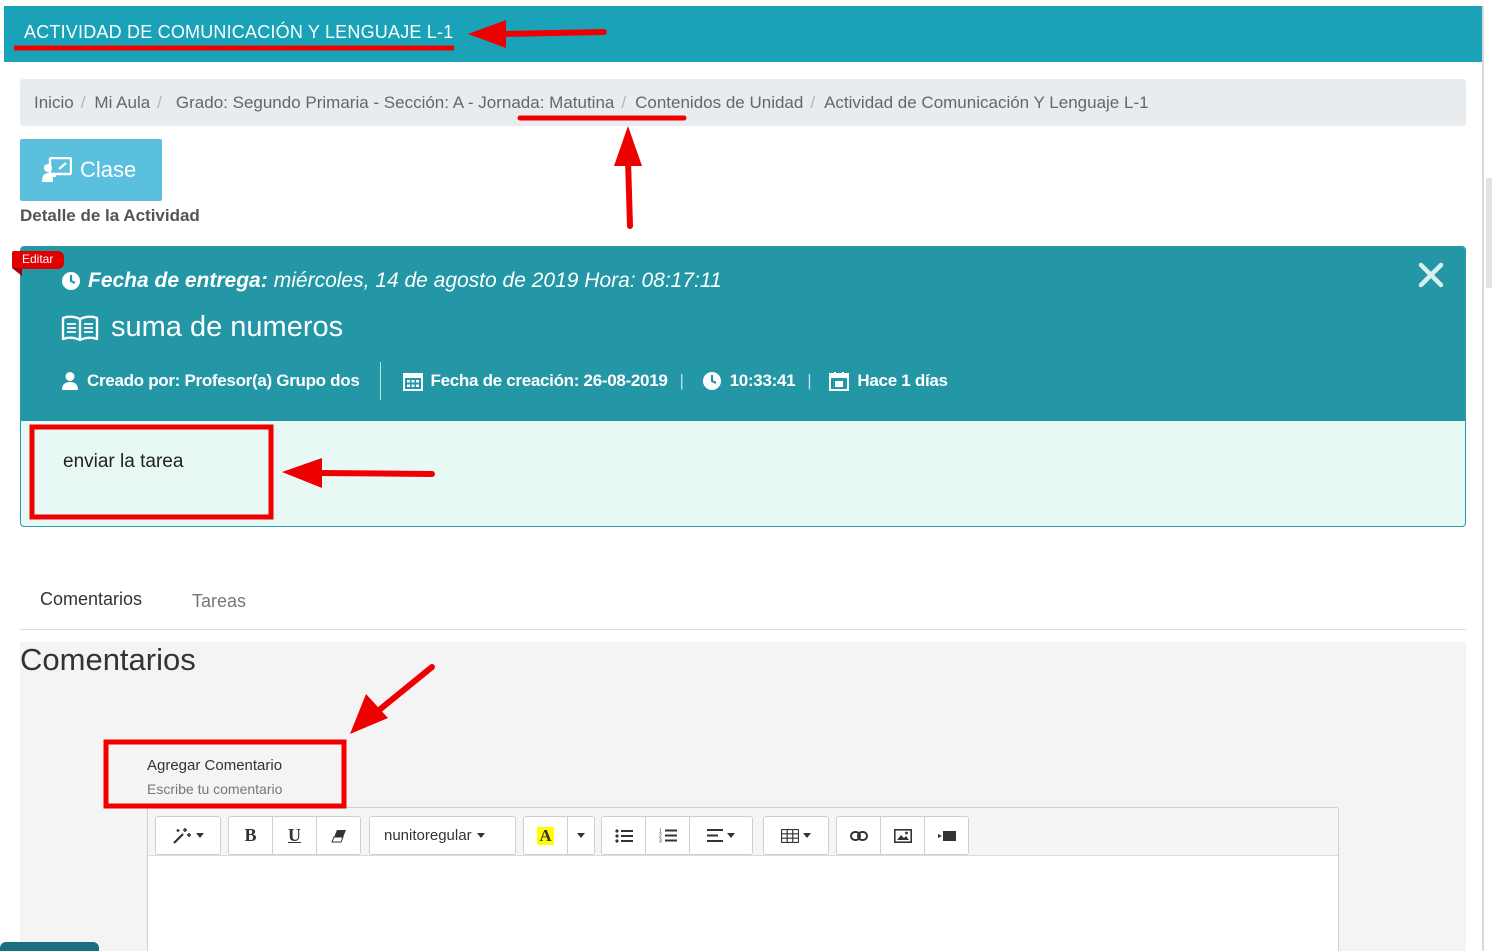 The width and height of the screenshot is (1492, 951). What do you see at coordinates (91, 599) in the screenshot?
I see `tab-comentarios: Comentarios` at bounding box center [91, 599].